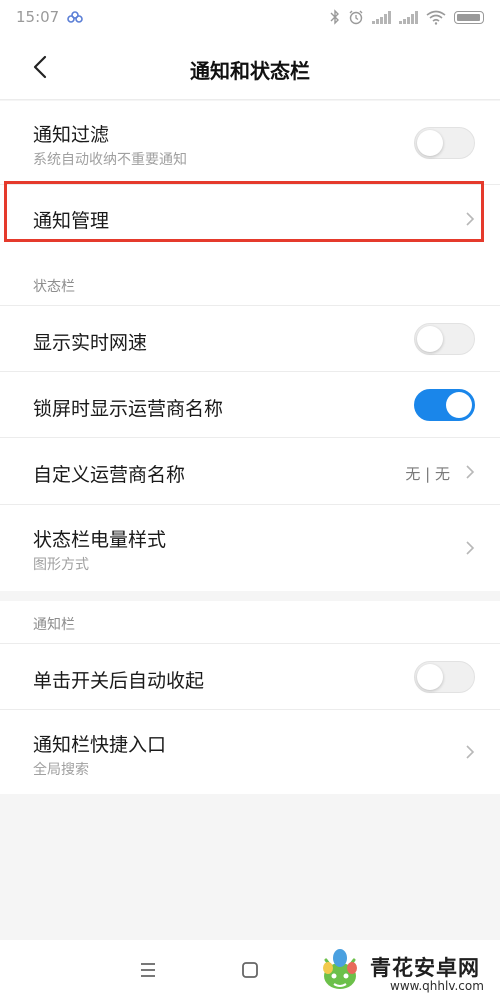 The width and height of the screenshot is (500, 1000). Describe the element at coordinates (100, 540) in the screenshot. I see `battery-style-title: 状态栏电量样式` at that location.